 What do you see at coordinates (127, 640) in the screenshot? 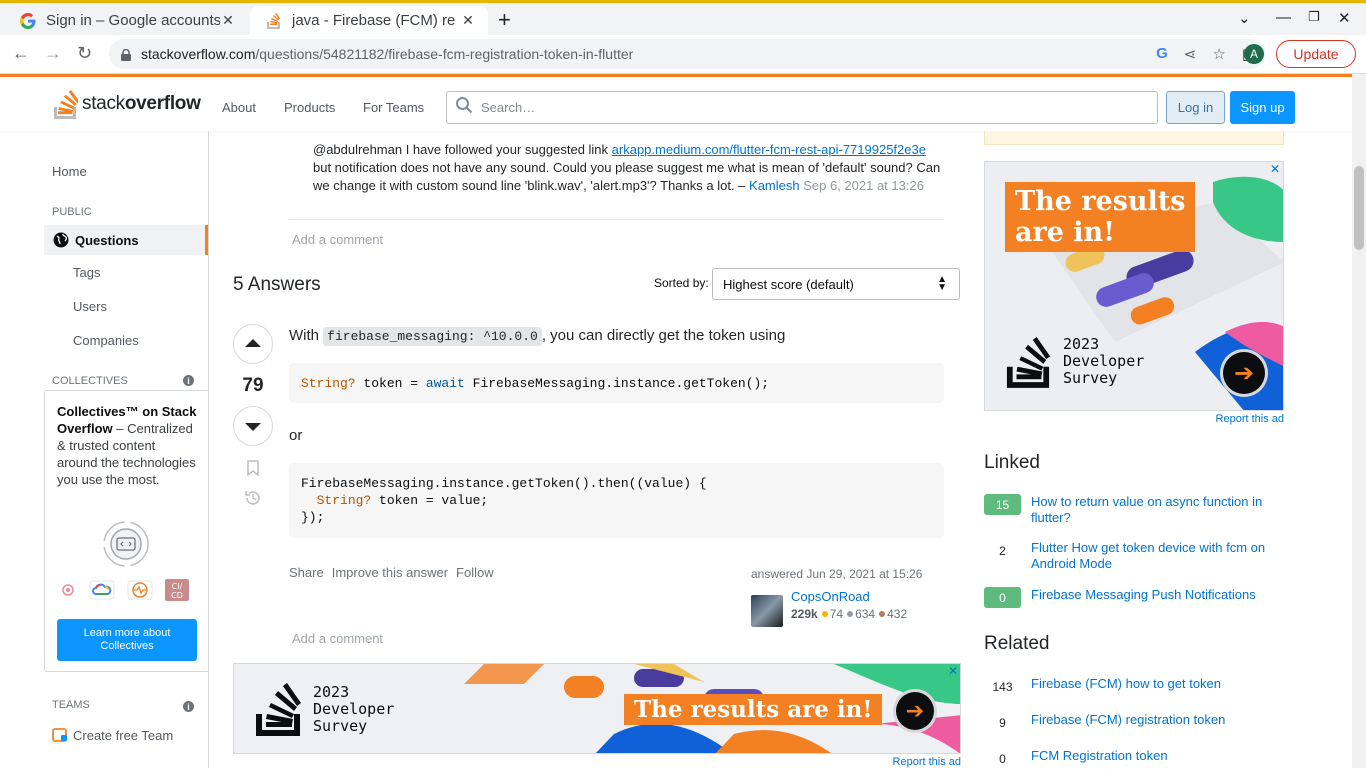
I see `learn-more-collectives-button: Learn more about Collectives` at bounding box center [127, 640].